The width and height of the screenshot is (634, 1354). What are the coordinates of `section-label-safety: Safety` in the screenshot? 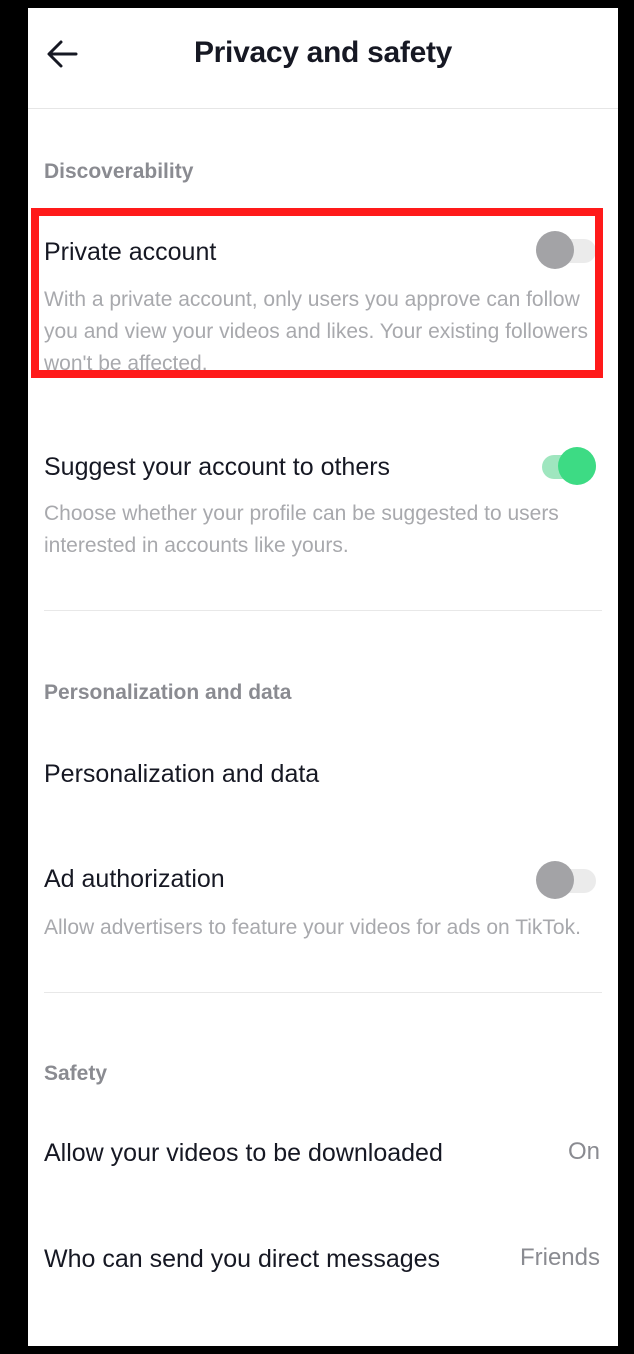 It's located at (76, 1073).